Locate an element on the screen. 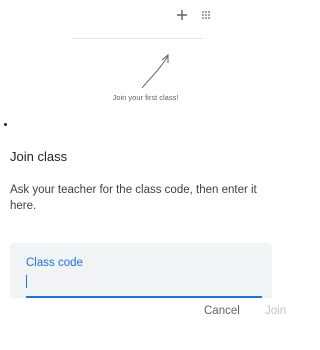  class-code-input is located at coordinates (136, 282).